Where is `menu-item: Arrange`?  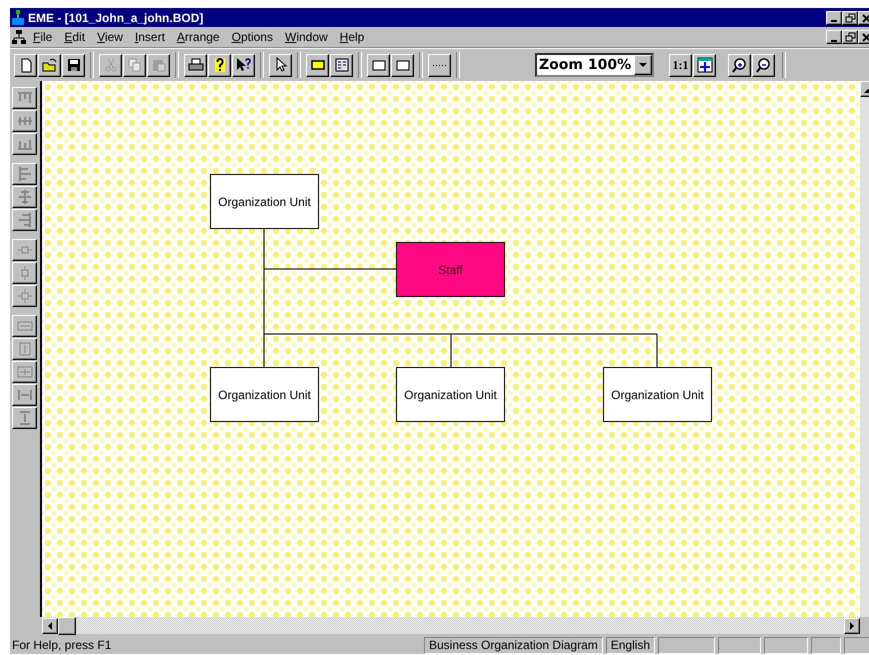
menu-item: Arrange is located at coordinates (198, 37).